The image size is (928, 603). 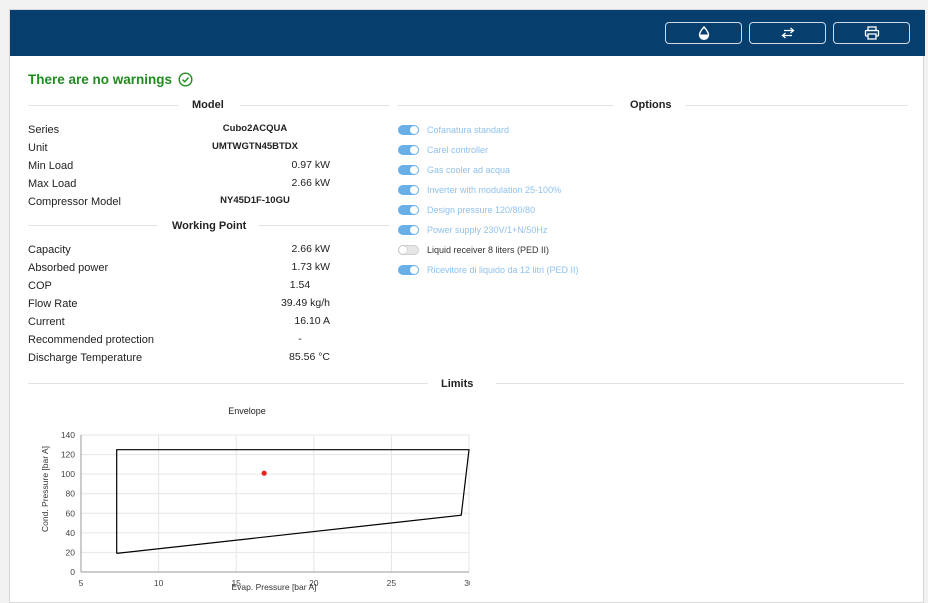 What do you see at coordinates (71, 513) in the screenshot?
I see `y-tick-label: 60` at bounding box center [71, 513].